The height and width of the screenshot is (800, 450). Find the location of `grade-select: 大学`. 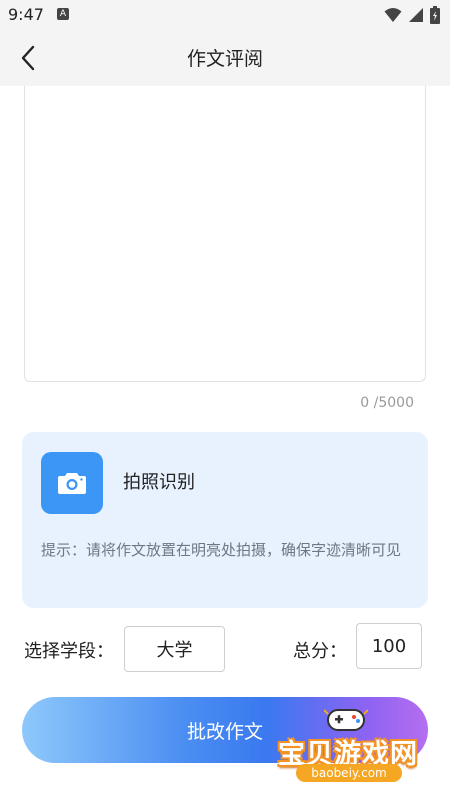

grade-select: 大学 is located at coordinates (174, 649).